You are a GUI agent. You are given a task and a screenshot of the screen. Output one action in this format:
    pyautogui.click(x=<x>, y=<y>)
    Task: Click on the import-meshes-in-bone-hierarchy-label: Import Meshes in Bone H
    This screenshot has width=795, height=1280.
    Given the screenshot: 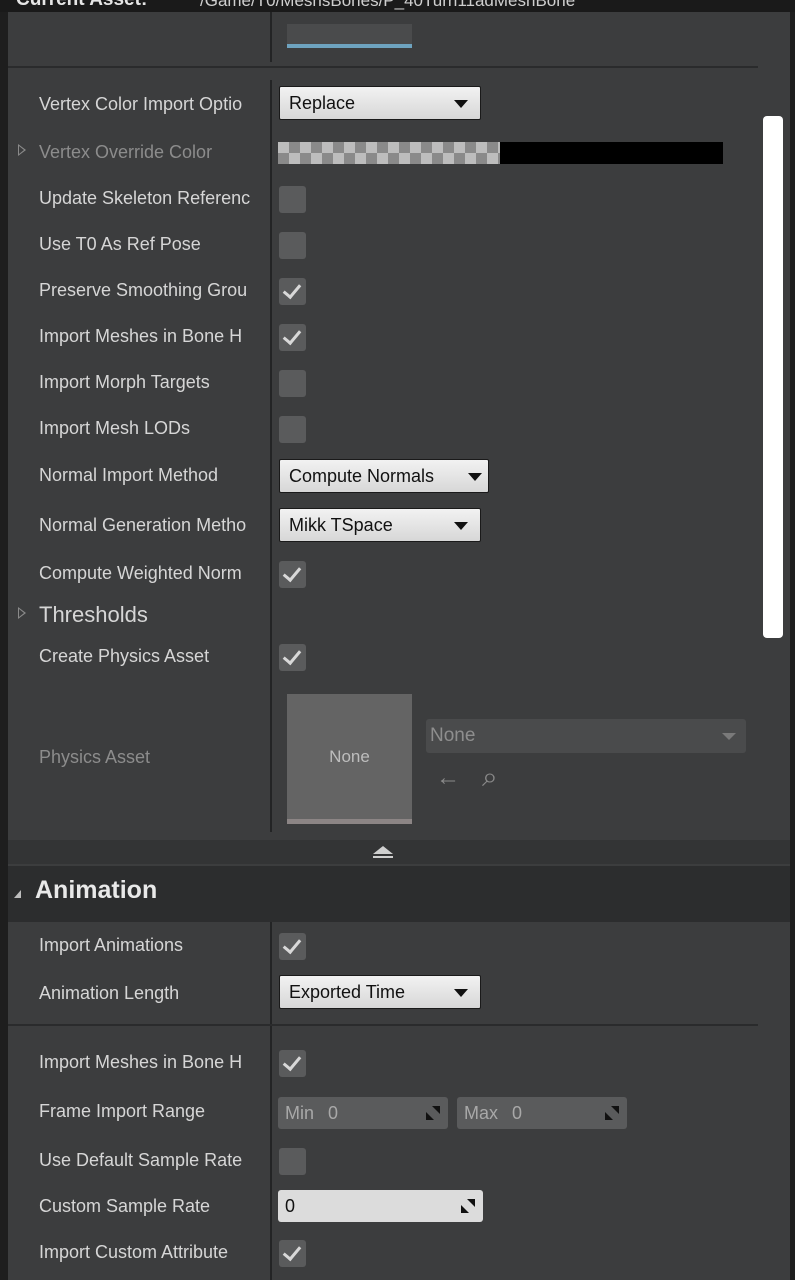 What is the action you would take?
    pyautogui.click(x=141, y=336)
    